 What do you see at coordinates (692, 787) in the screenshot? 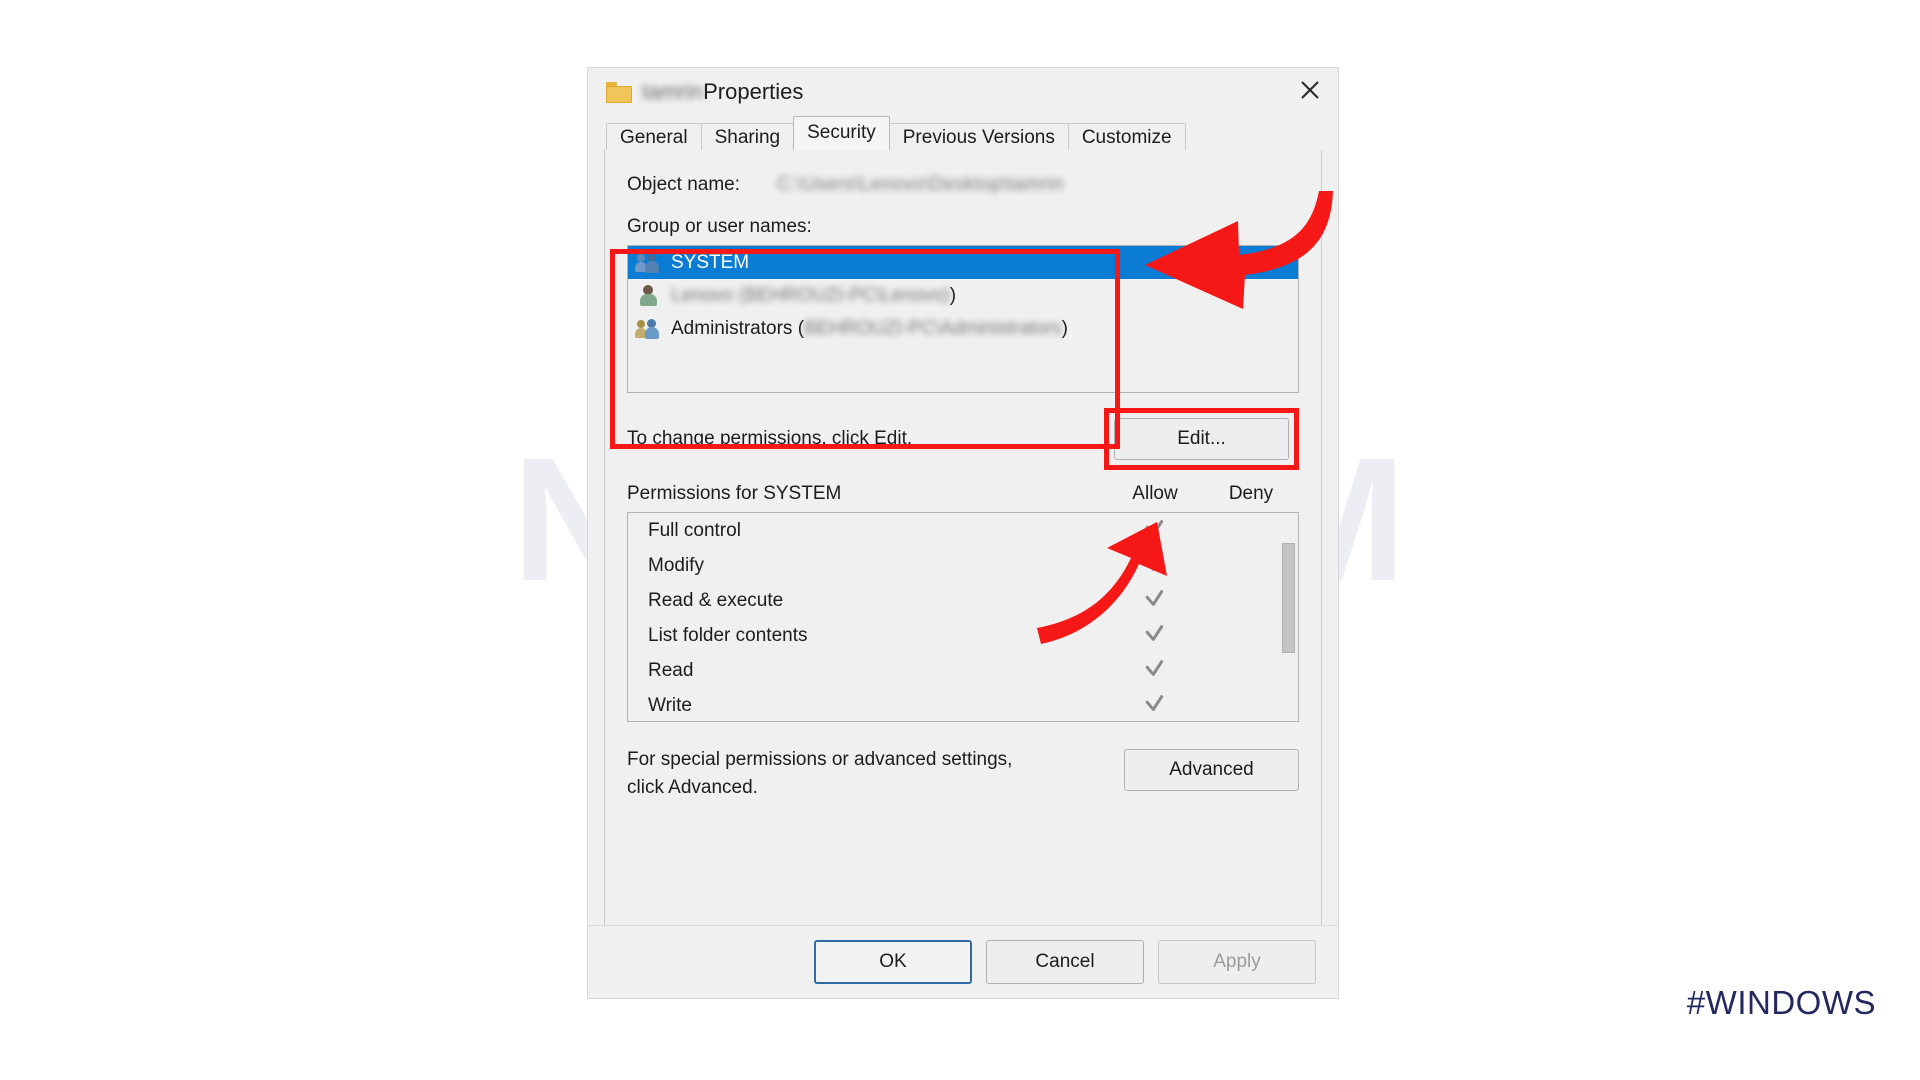
I see `advanced-note-line2: click Advanced.` at bounding box center [692, 787].